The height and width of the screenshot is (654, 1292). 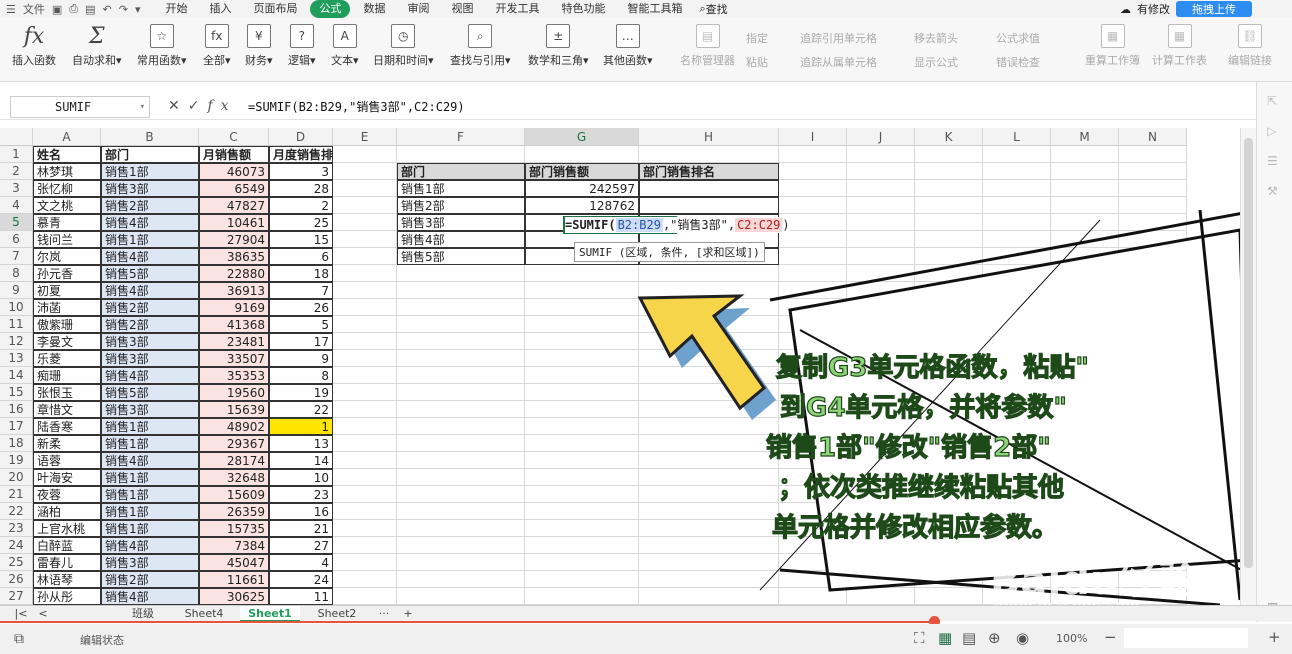 I want to click on table1-cell: 痴珊, so click(x=67, y=375).